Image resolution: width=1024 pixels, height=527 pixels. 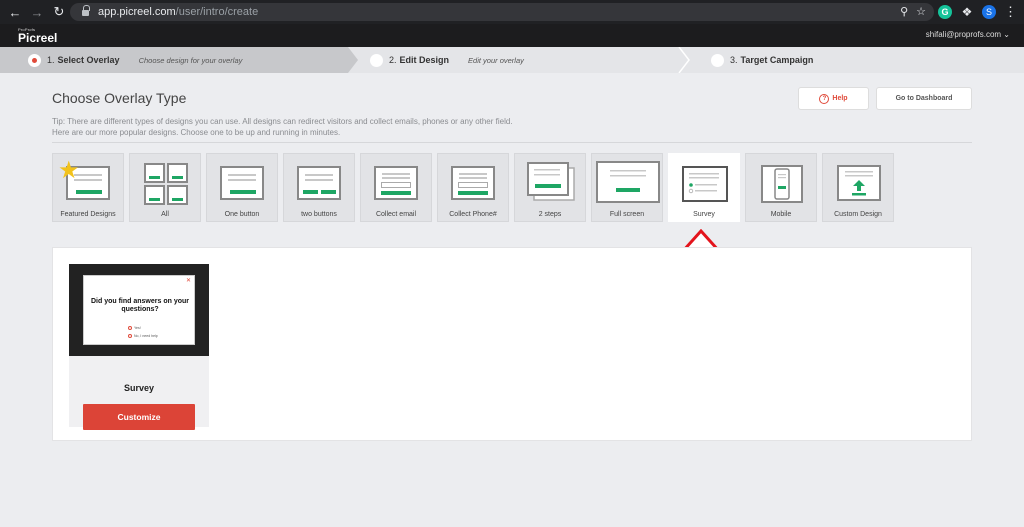 What do you see at coordinates (15, 12) in the screenshot?
I see `back-icon: ←` at bounding box center [15, 12].